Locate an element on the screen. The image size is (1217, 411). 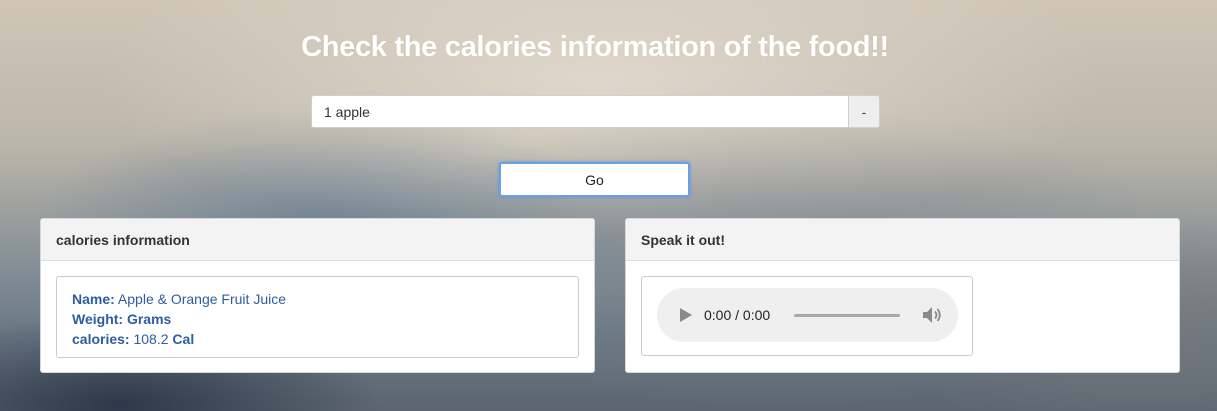
weight-label: Weight: is located at coordinates (98, 319).